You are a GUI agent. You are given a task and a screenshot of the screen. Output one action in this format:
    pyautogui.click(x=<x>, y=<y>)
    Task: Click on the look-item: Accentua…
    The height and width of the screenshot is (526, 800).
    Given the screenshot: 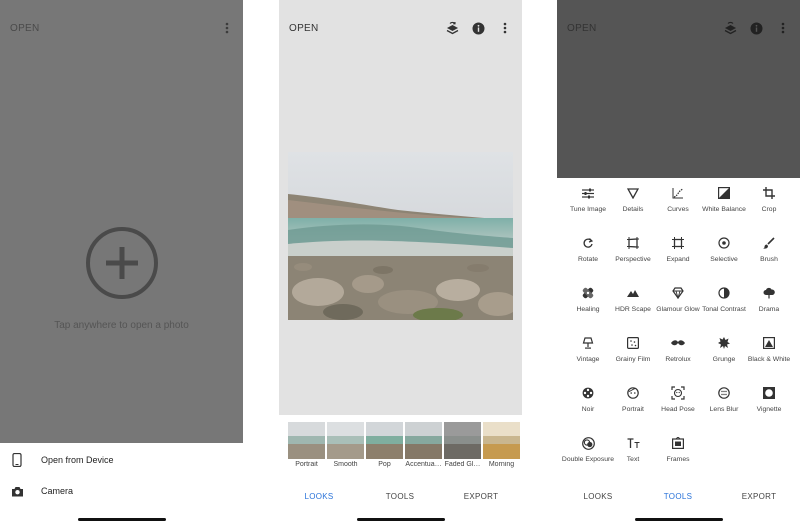 What is the action you would take?
    pyautogui.click(x=423, y=445)
    